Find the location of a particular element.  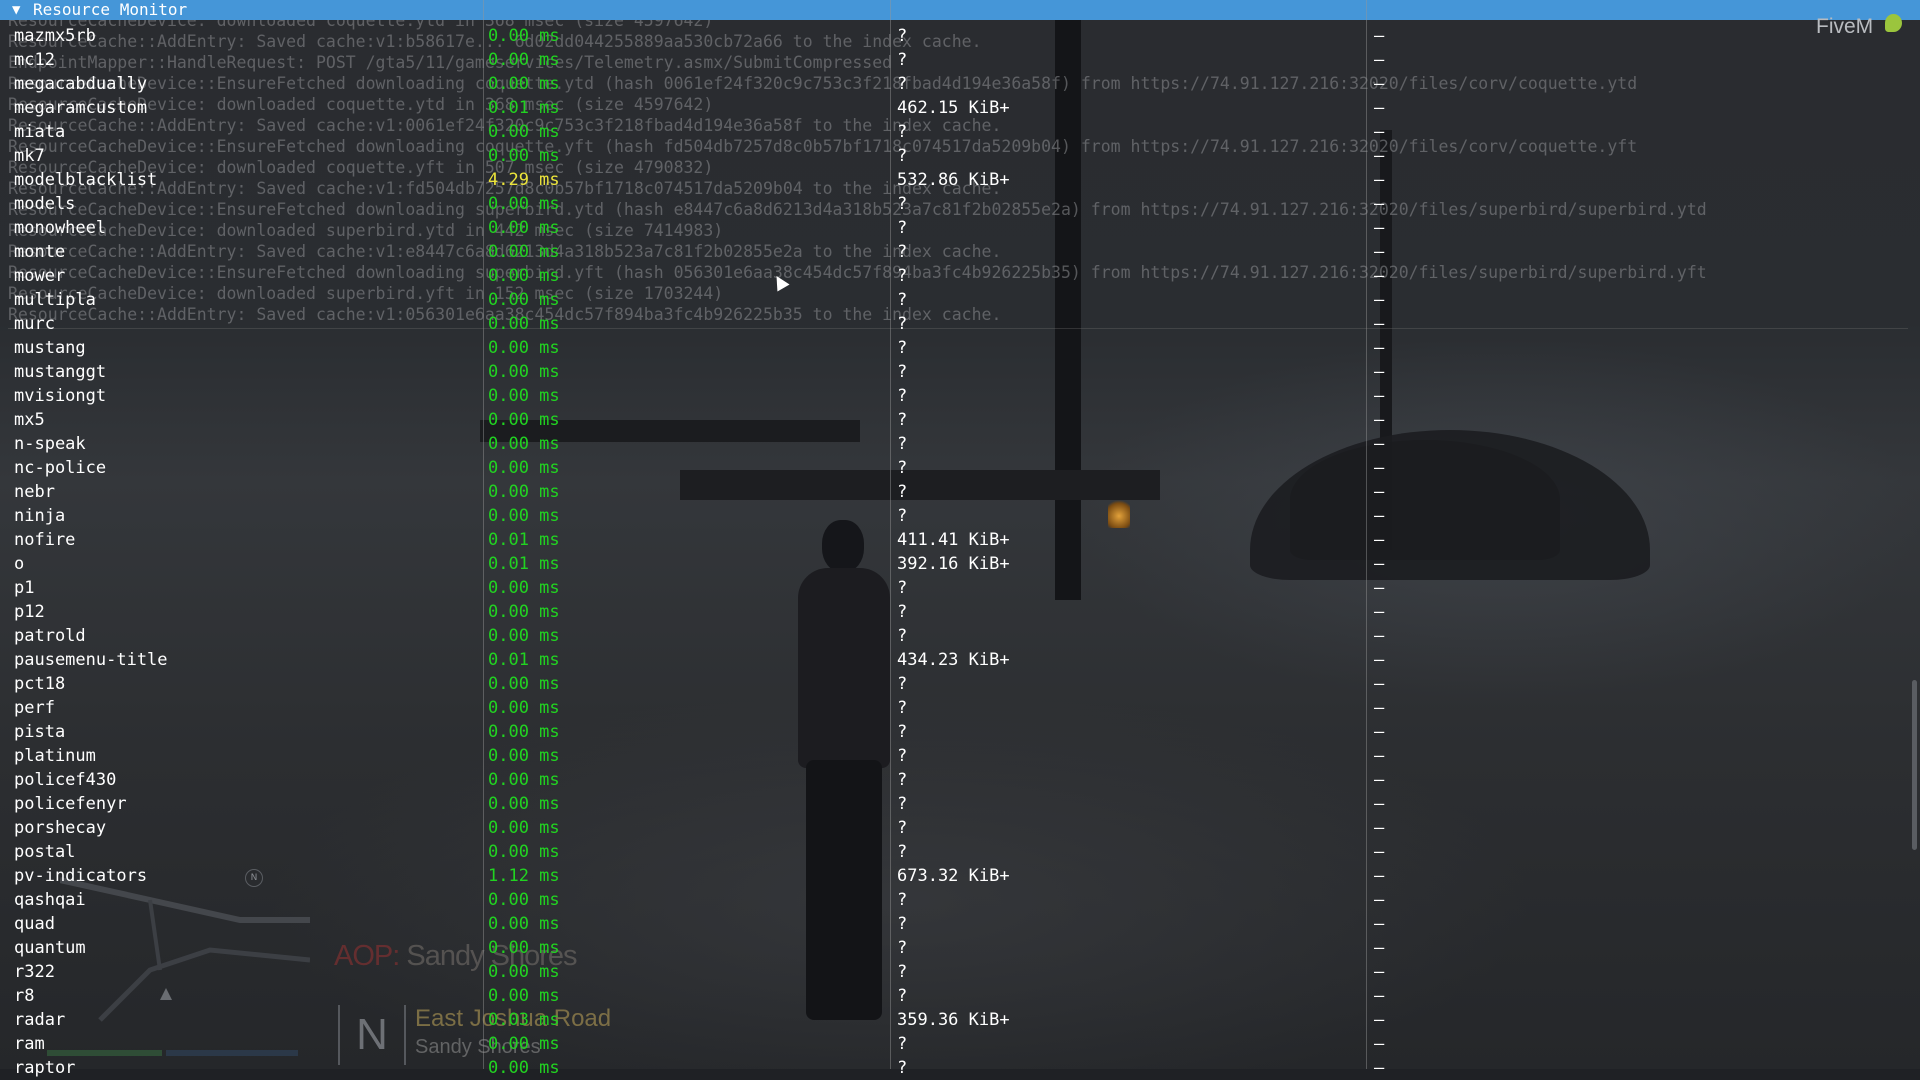

collapse-arrow-icon: ▼ is located at coordinates (16, 10).